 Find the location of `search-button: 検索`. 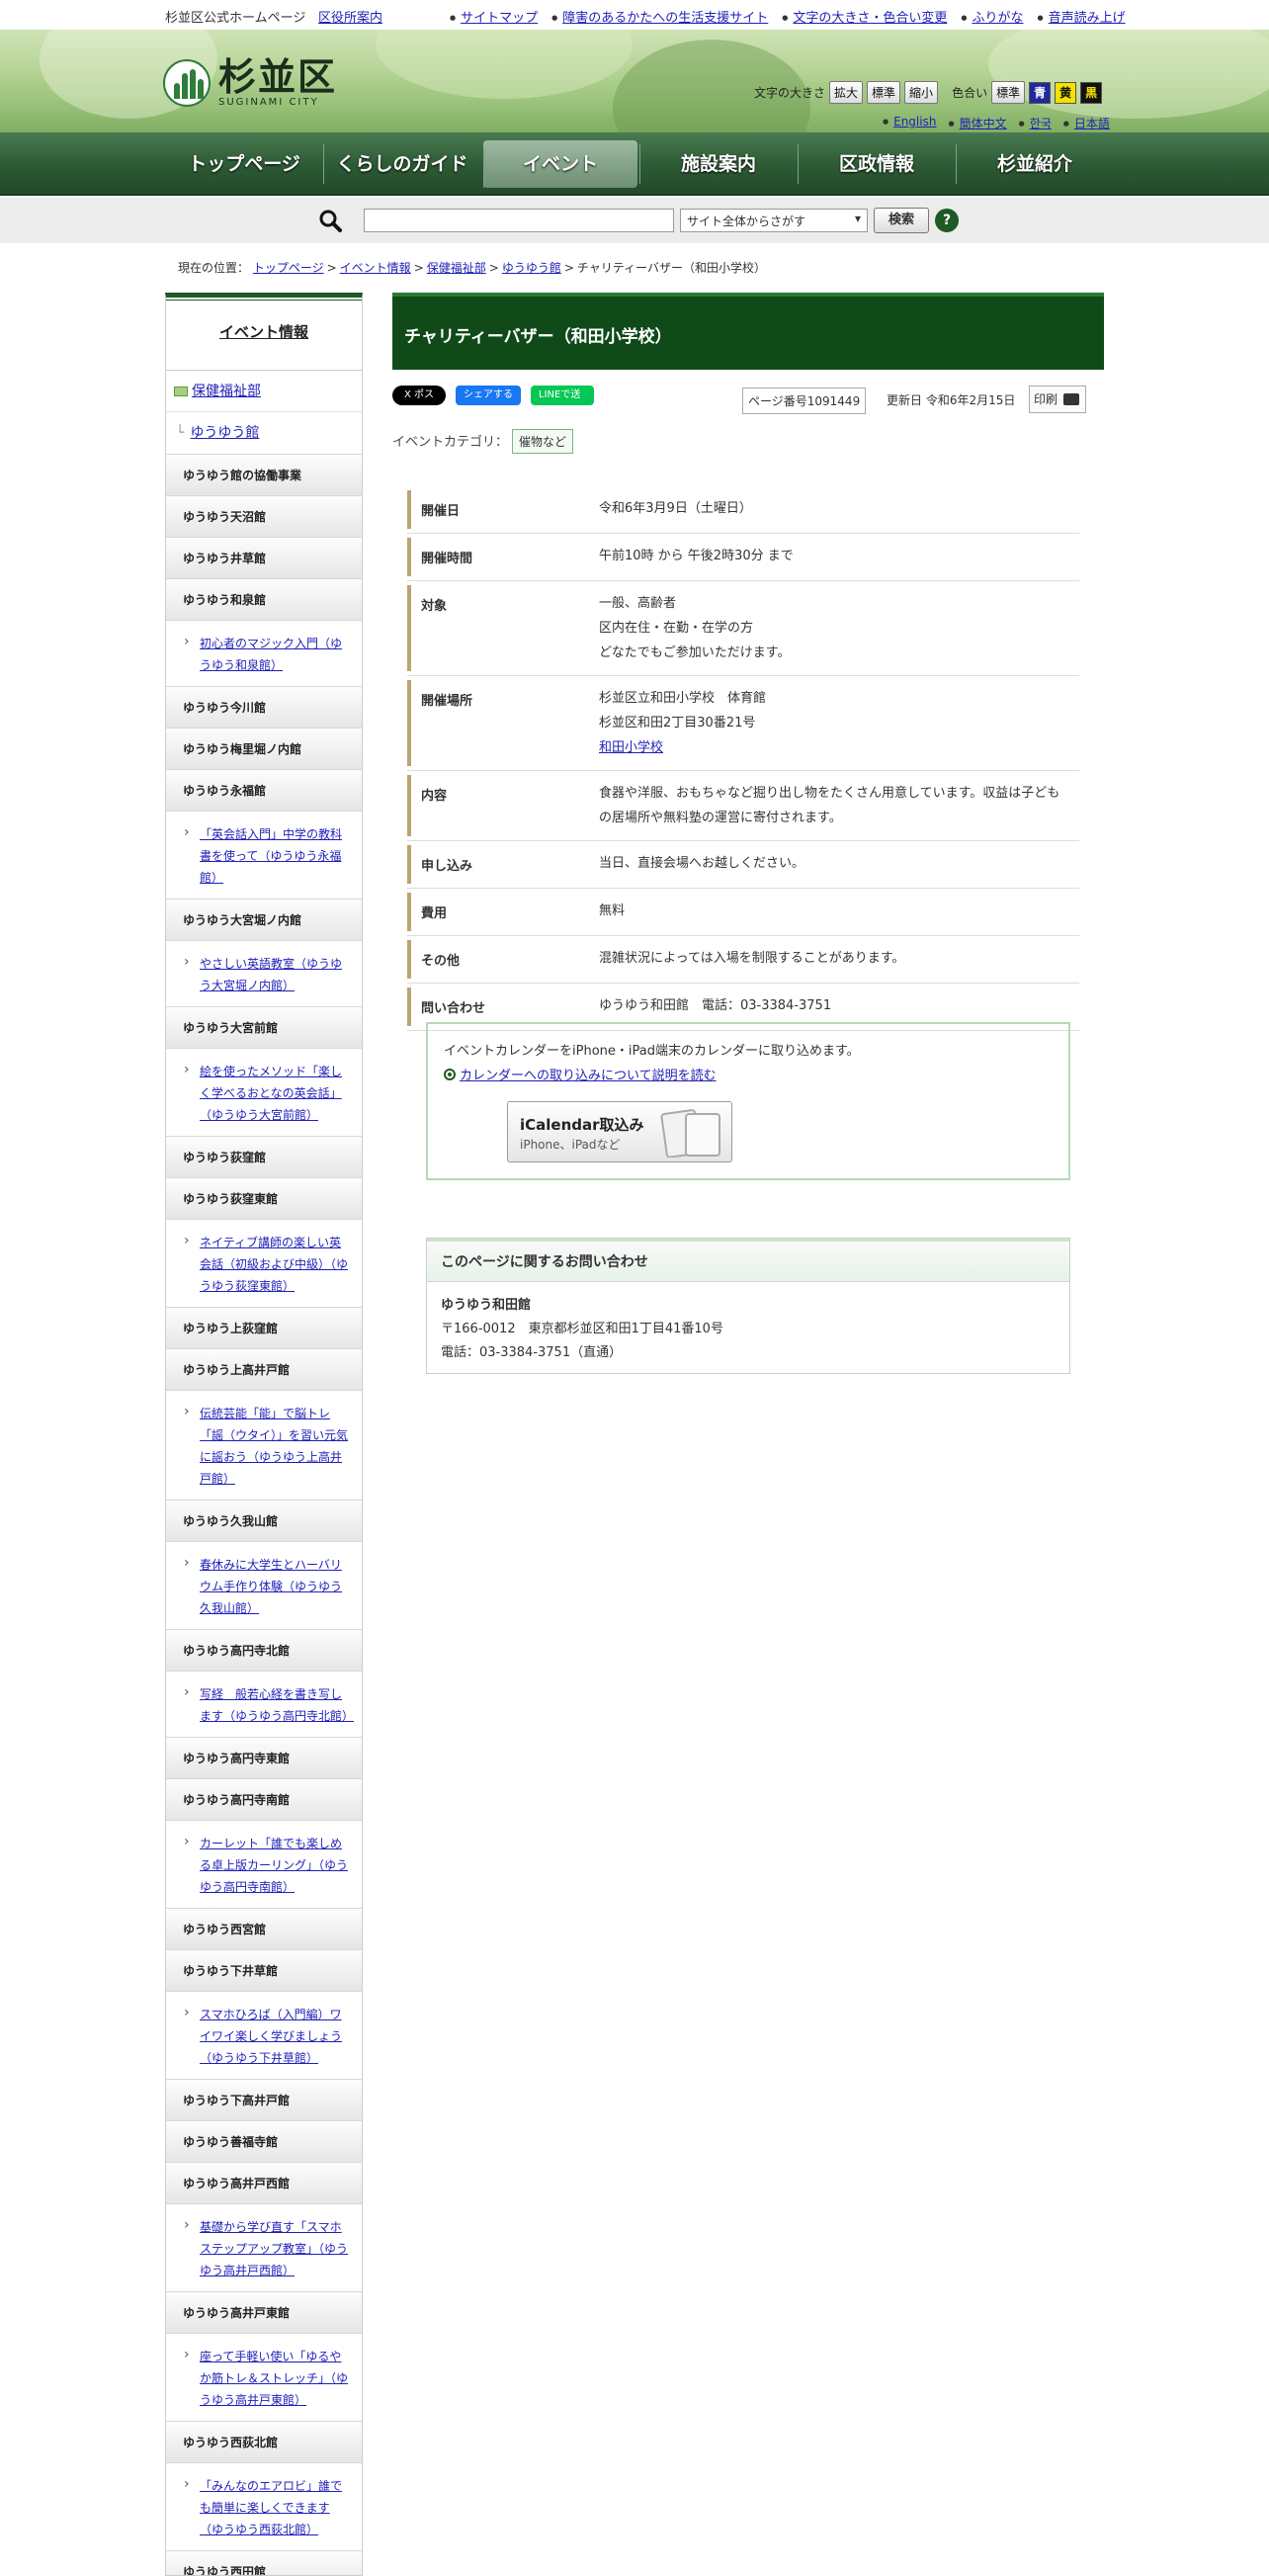

search-button: 検索 is located at coordinates (901, 220).